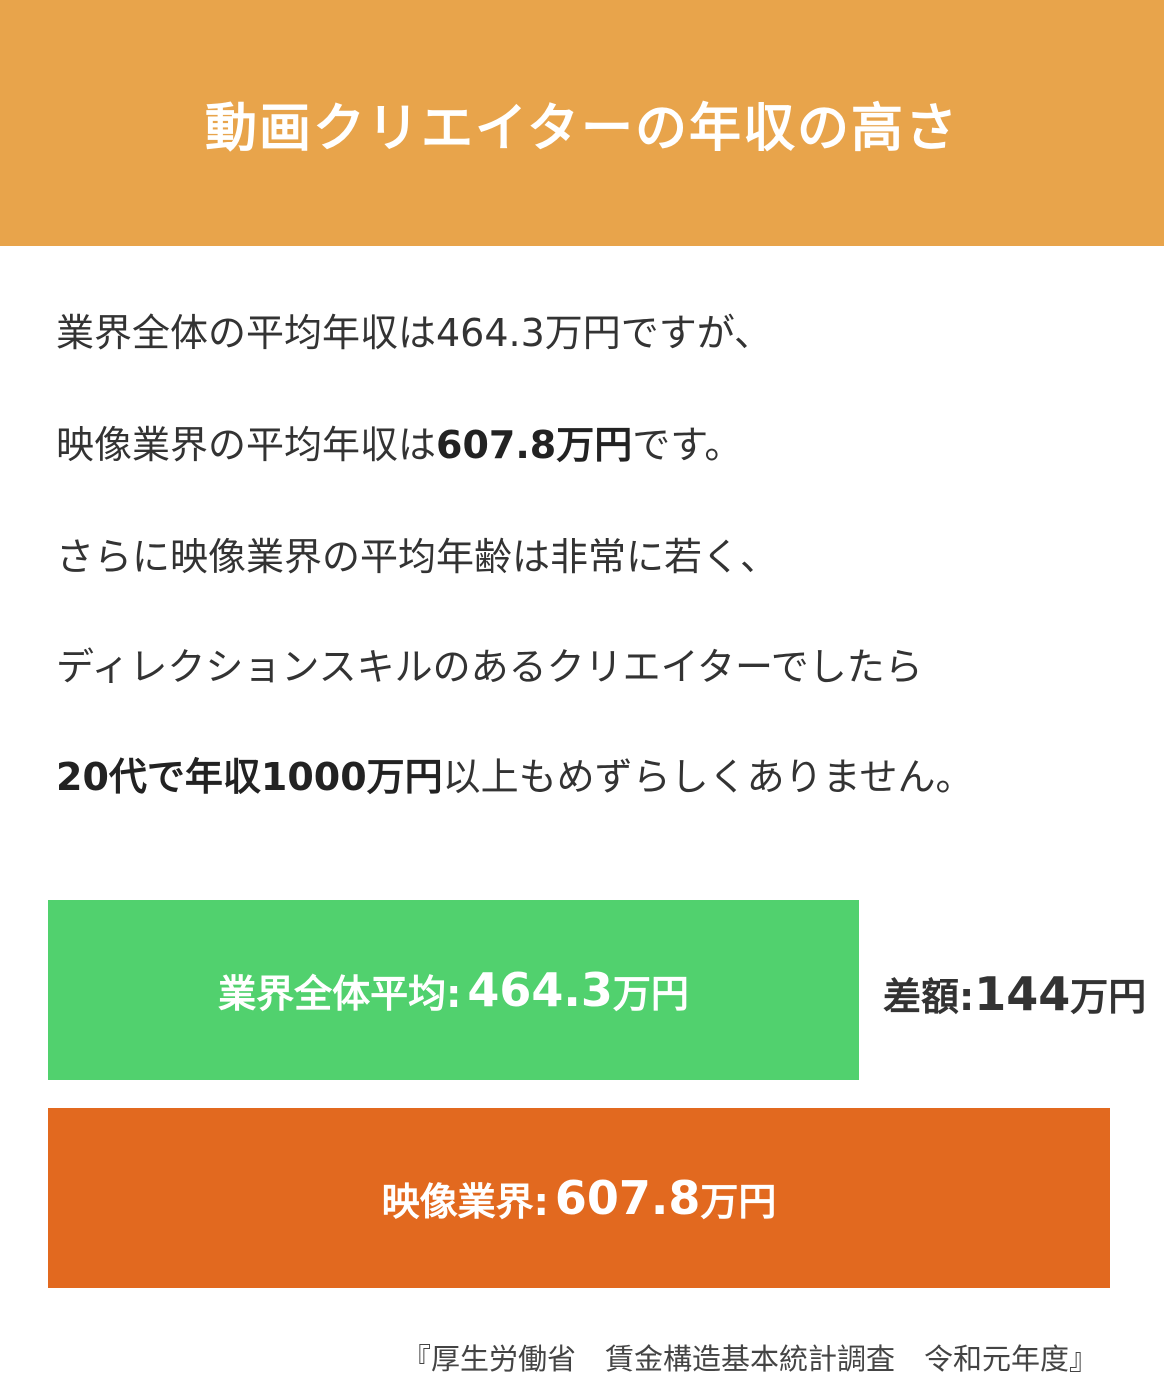  Describe the element at coordinates (540, 990) in the screenshot. I see `bar-value: 464.3` at that location.